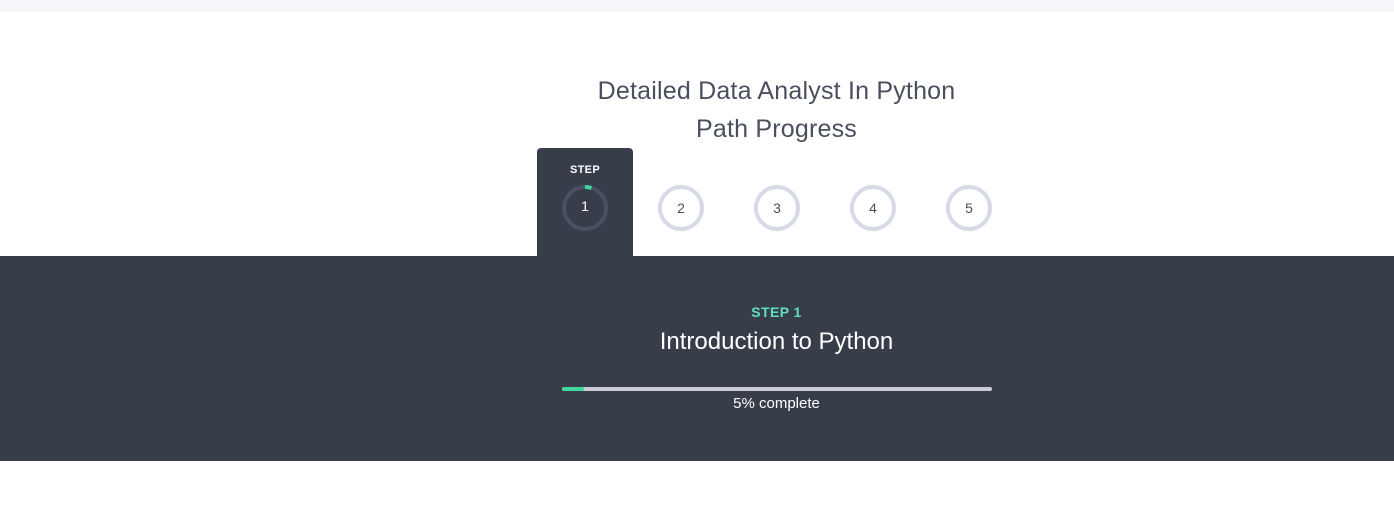 This screenshot has width=1394, height=511. What do you see at coordinates (776, 403) in the screenshot?
I see `progress-text: 5% complete` at bounding box center [776, 403].